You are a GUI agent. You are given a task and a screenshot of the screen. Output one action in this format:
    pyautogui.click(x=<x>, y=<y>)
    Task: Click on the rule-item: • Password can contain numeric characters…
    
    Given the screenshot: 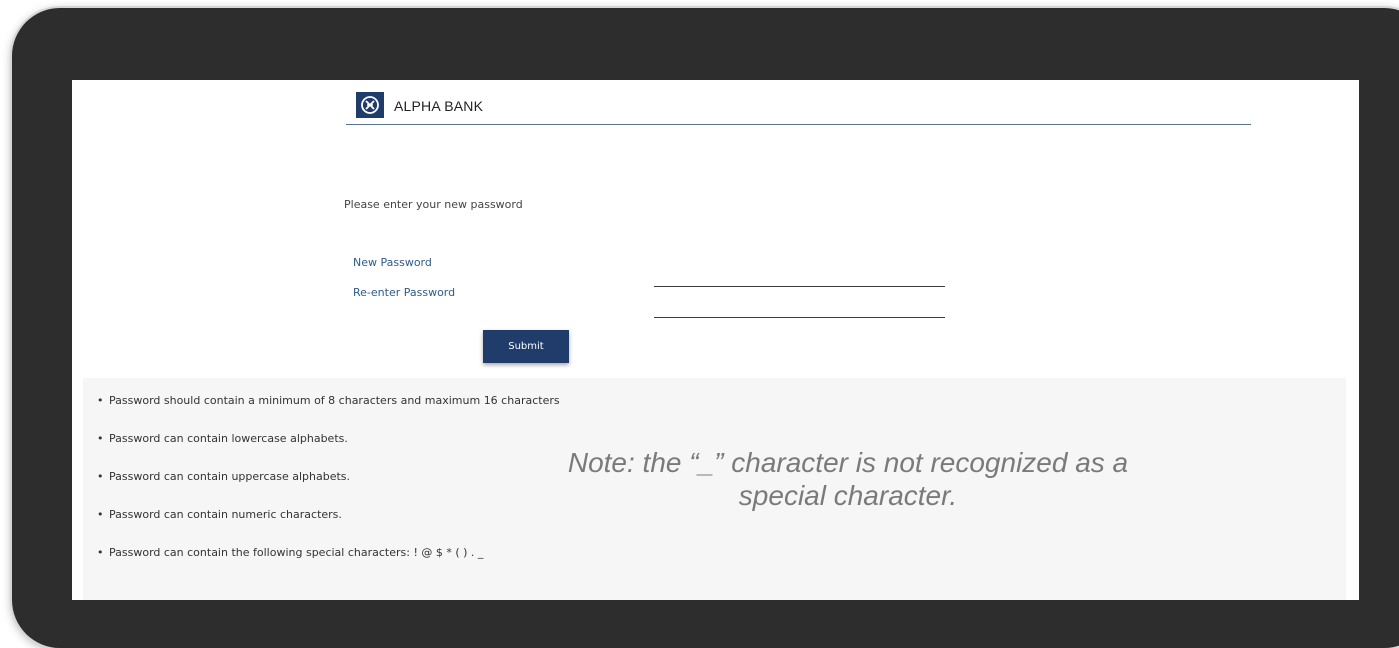 What is the action you would take?
    pyautogui.click(x=328, y=527)
    